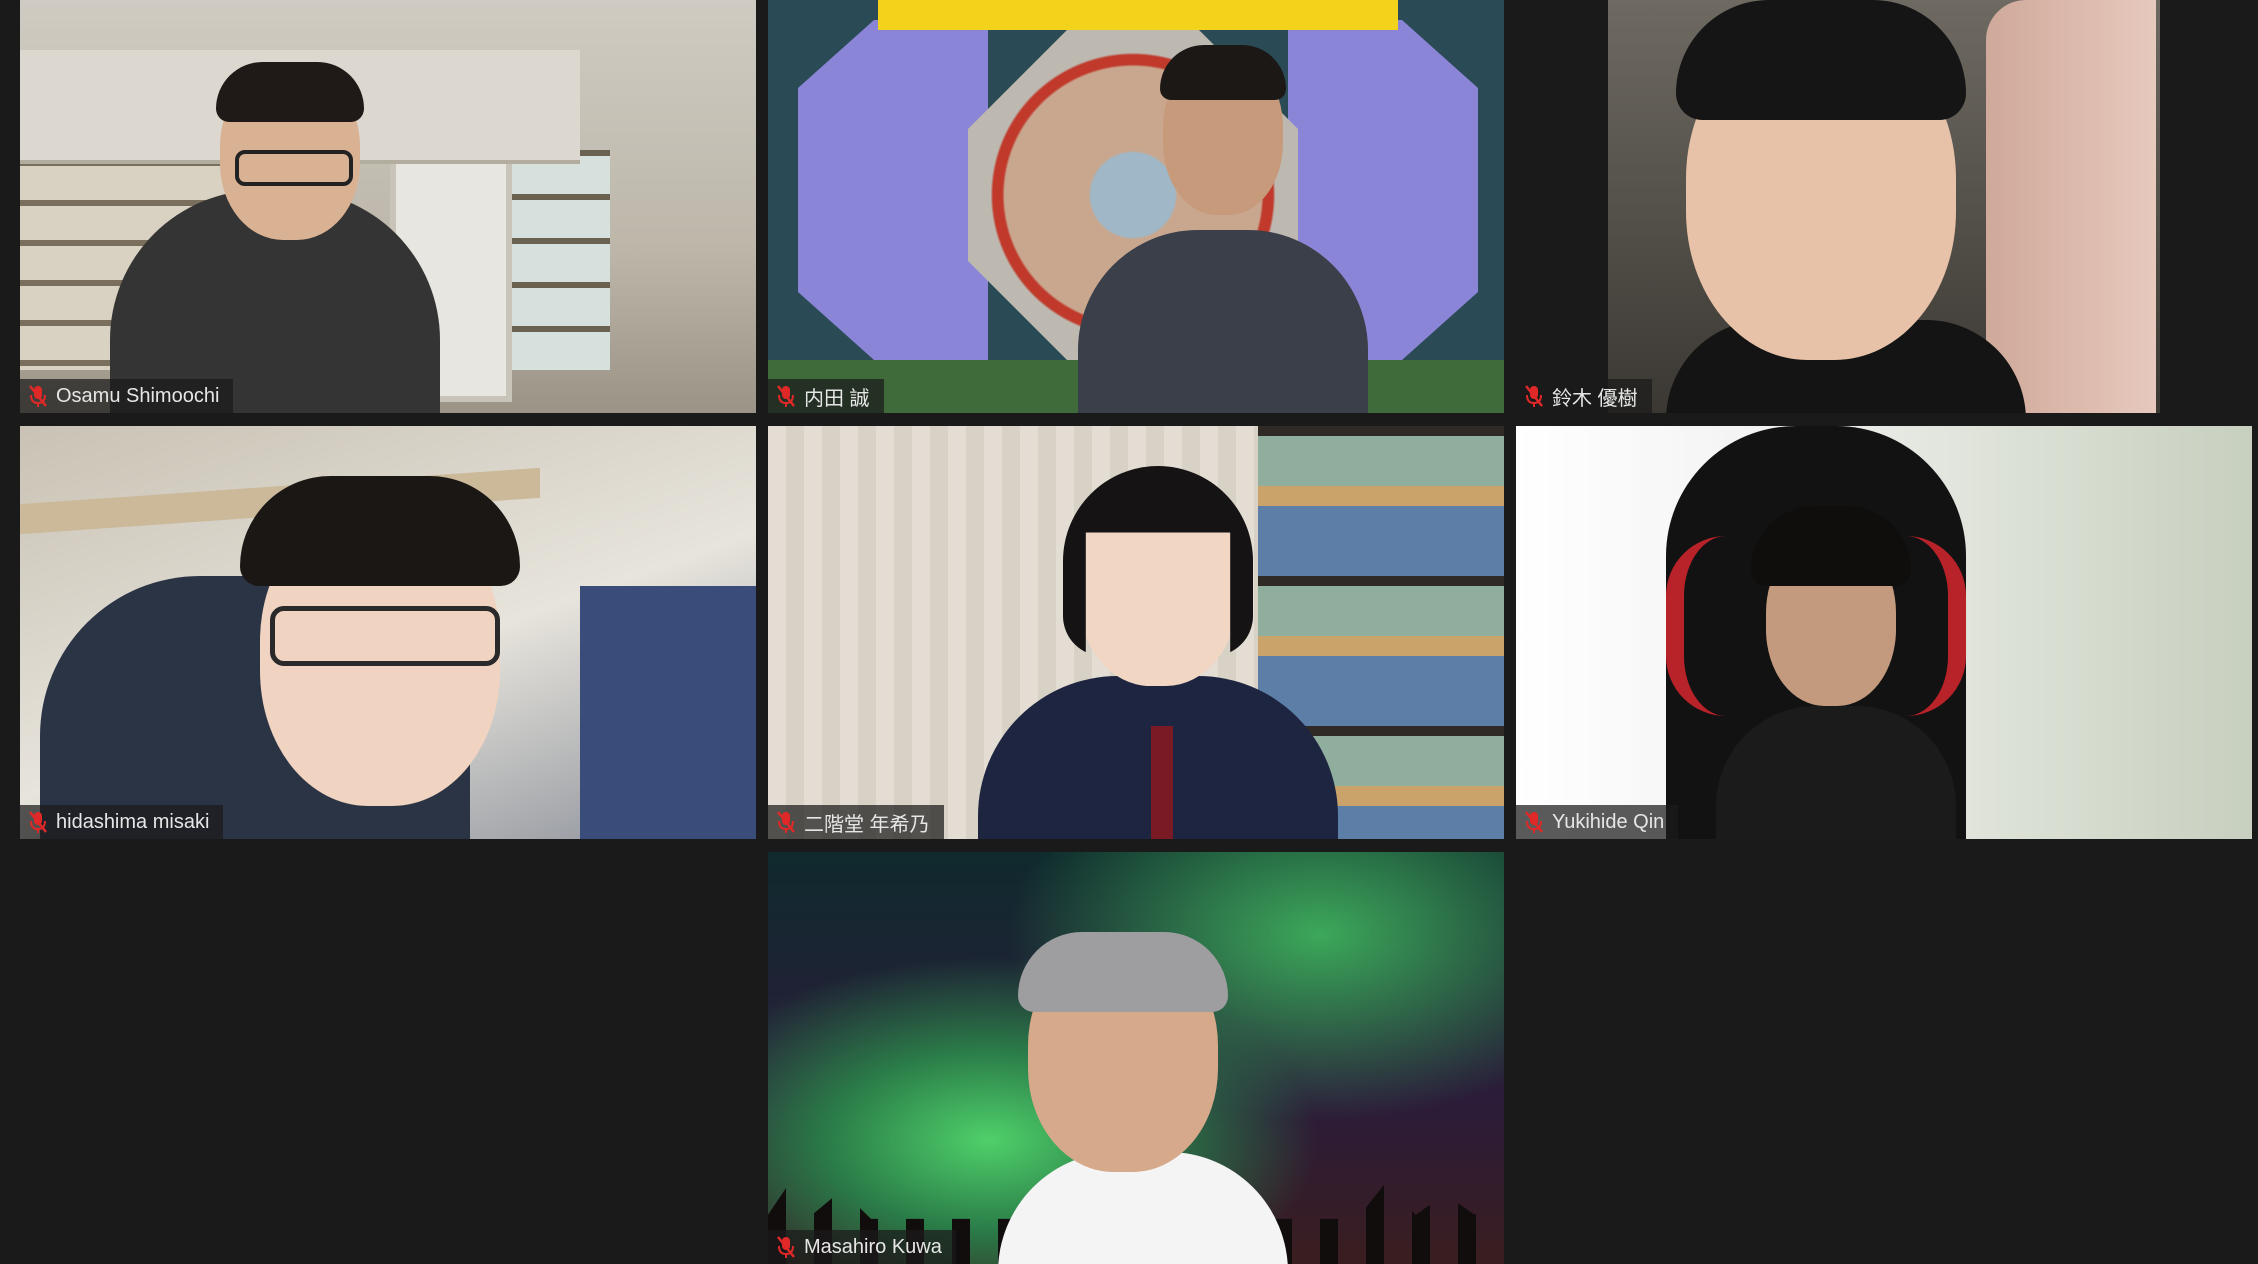 The width and height of the screenshot is (2258, 1264). I want to click on participant-nametag: 二階堂 年希乃, so click(856, 822).